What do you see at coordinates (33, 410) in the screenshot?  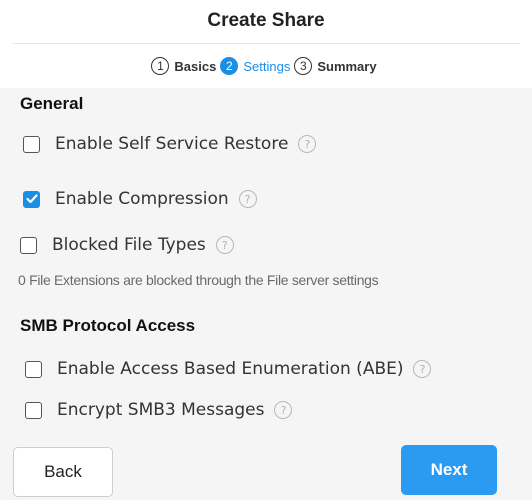 I see `encrypt-smb3-checkbox` at bounding box center [33, 410].